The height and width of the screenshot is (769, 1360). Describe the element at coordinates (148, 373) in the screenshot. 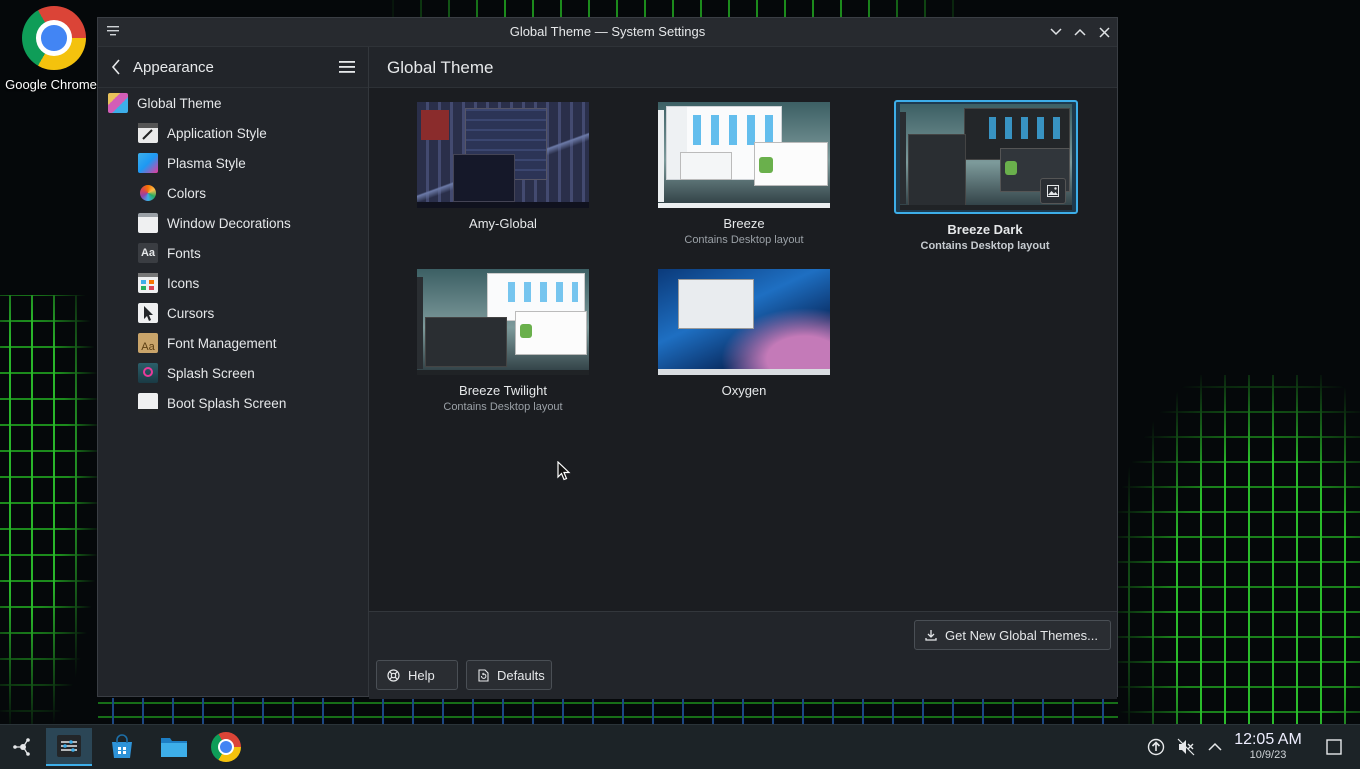

I see `splash-screen-icon` at that location.